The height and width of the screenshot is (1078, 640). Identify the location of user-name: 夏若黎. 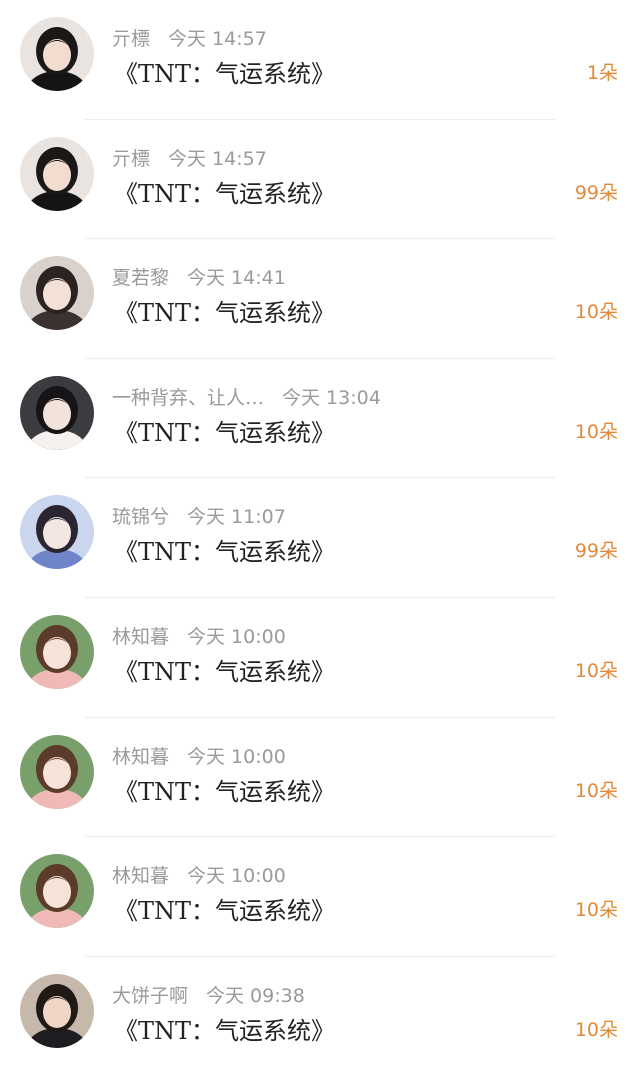
(140, 278).